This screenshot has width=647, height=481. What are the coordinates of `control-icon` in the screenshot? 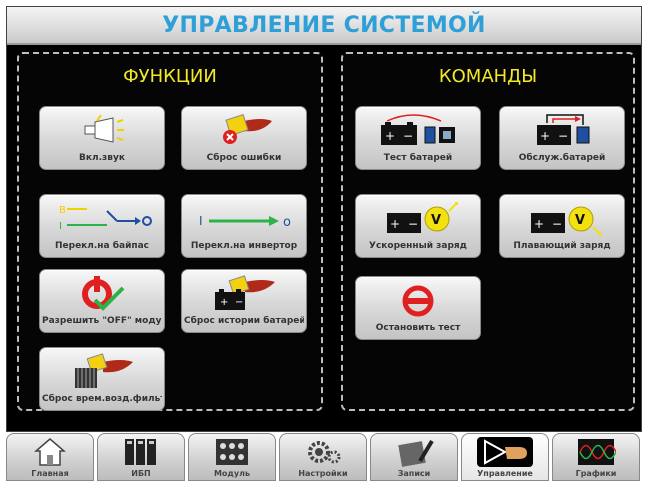 It's located at (505, 452).